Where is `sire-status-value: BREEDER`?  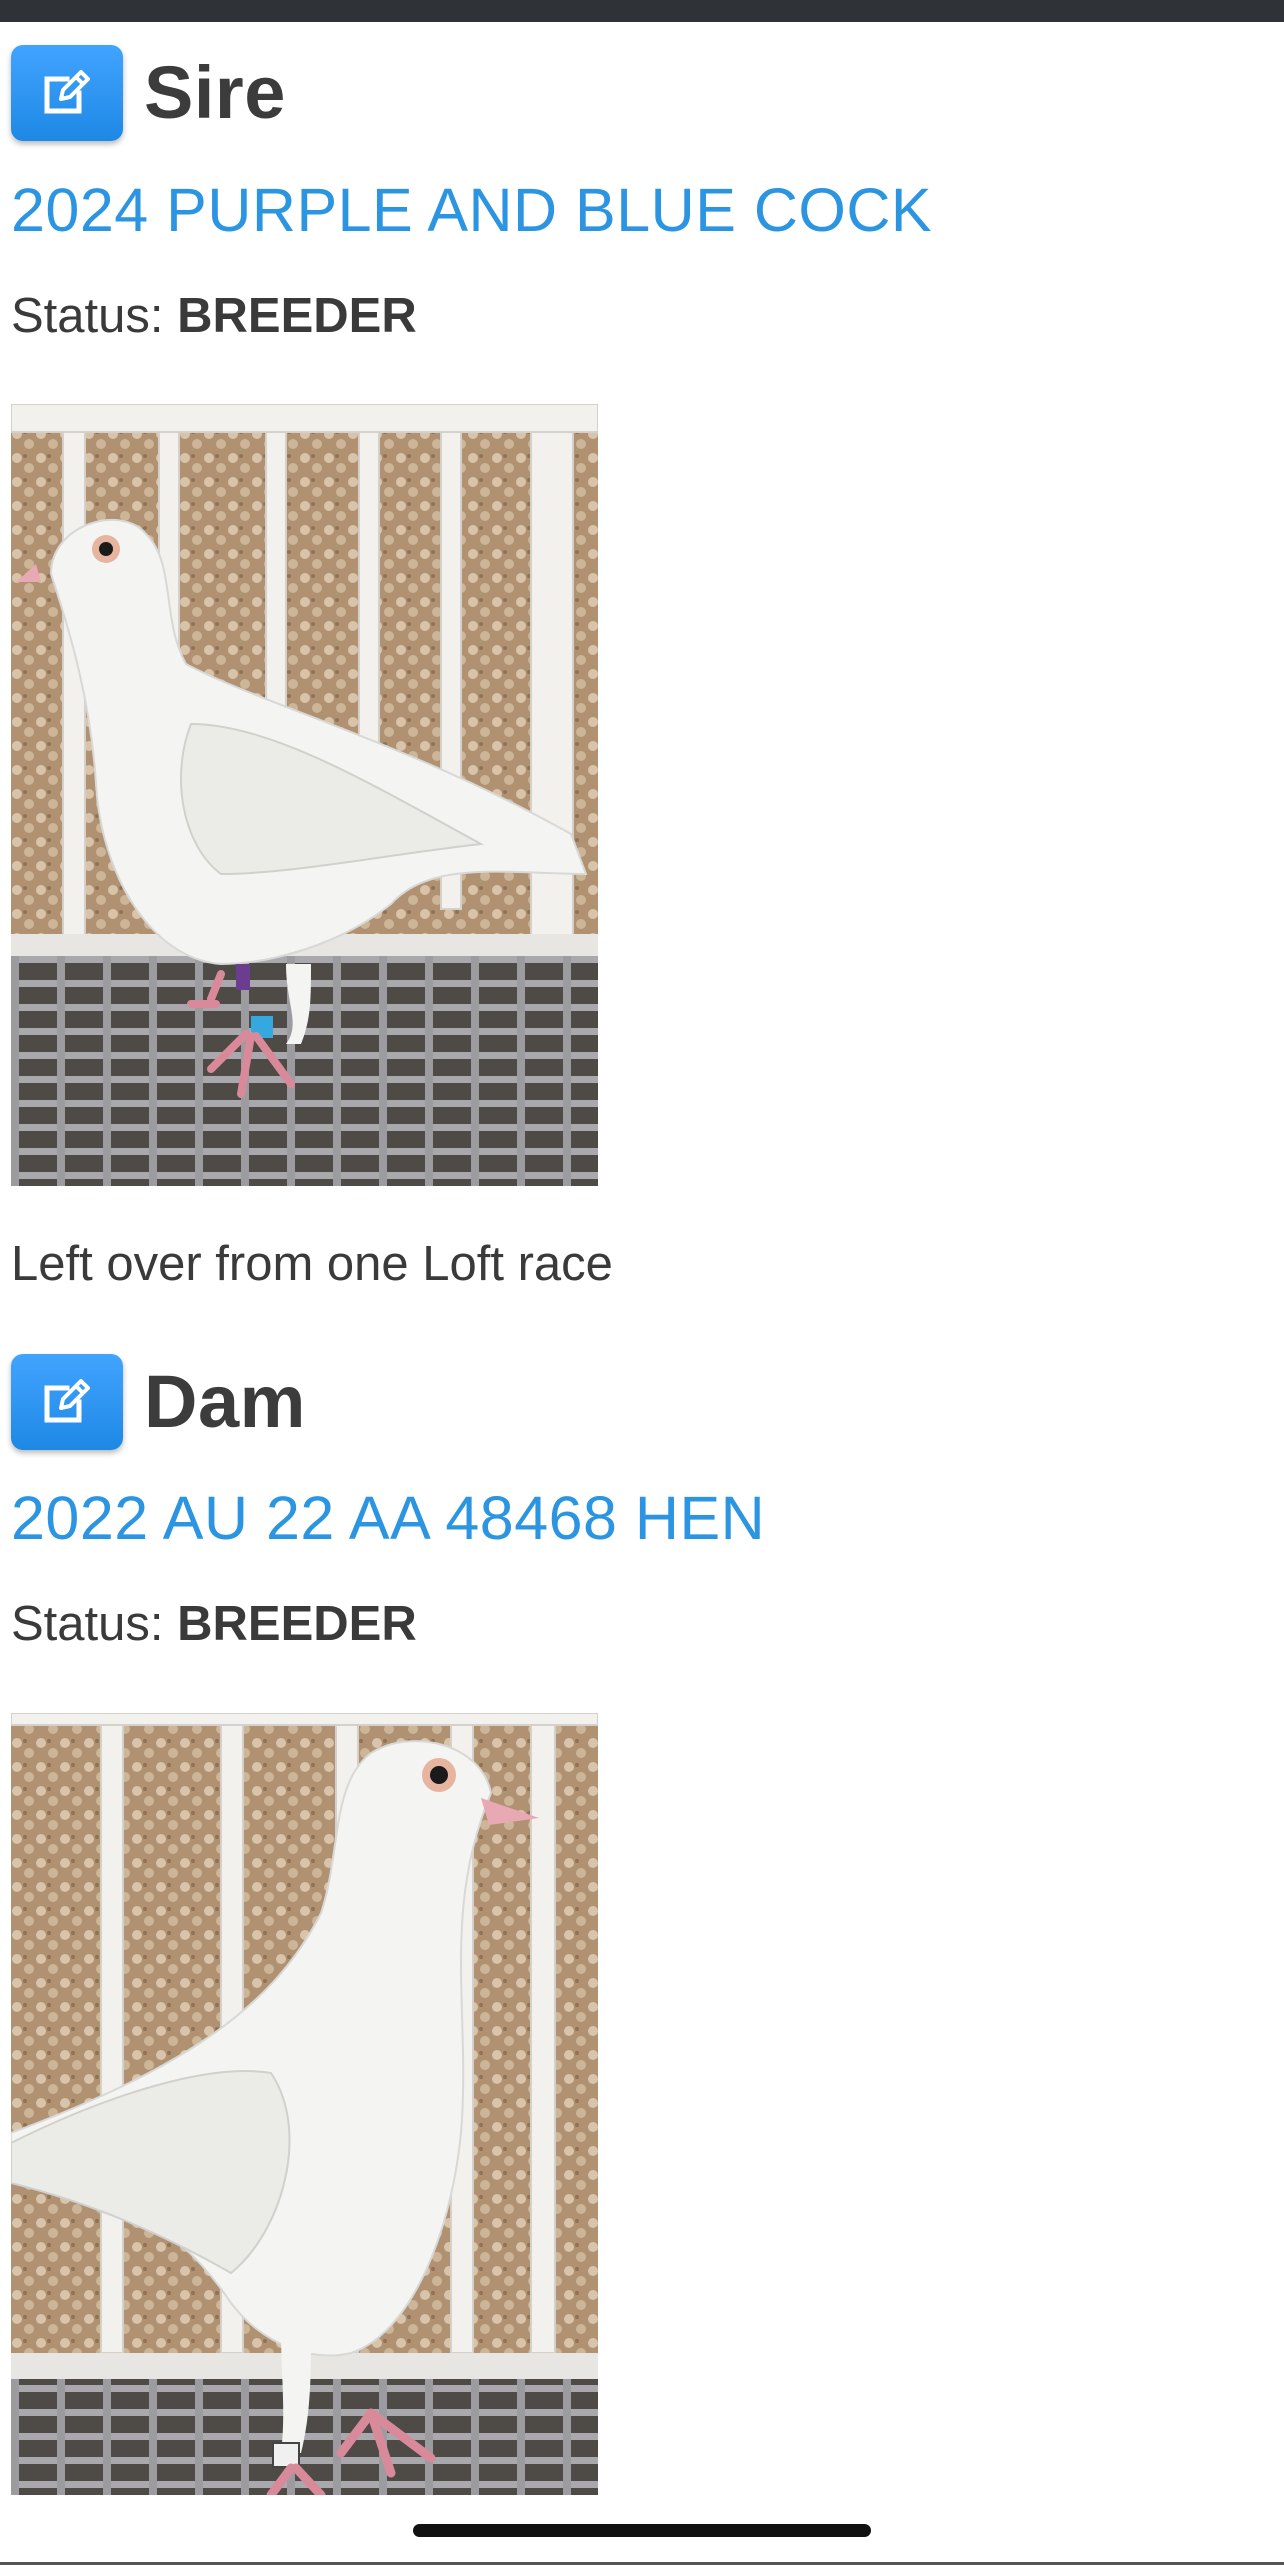
sire-status-value: BREEDER is located at coordinates (297, 316).